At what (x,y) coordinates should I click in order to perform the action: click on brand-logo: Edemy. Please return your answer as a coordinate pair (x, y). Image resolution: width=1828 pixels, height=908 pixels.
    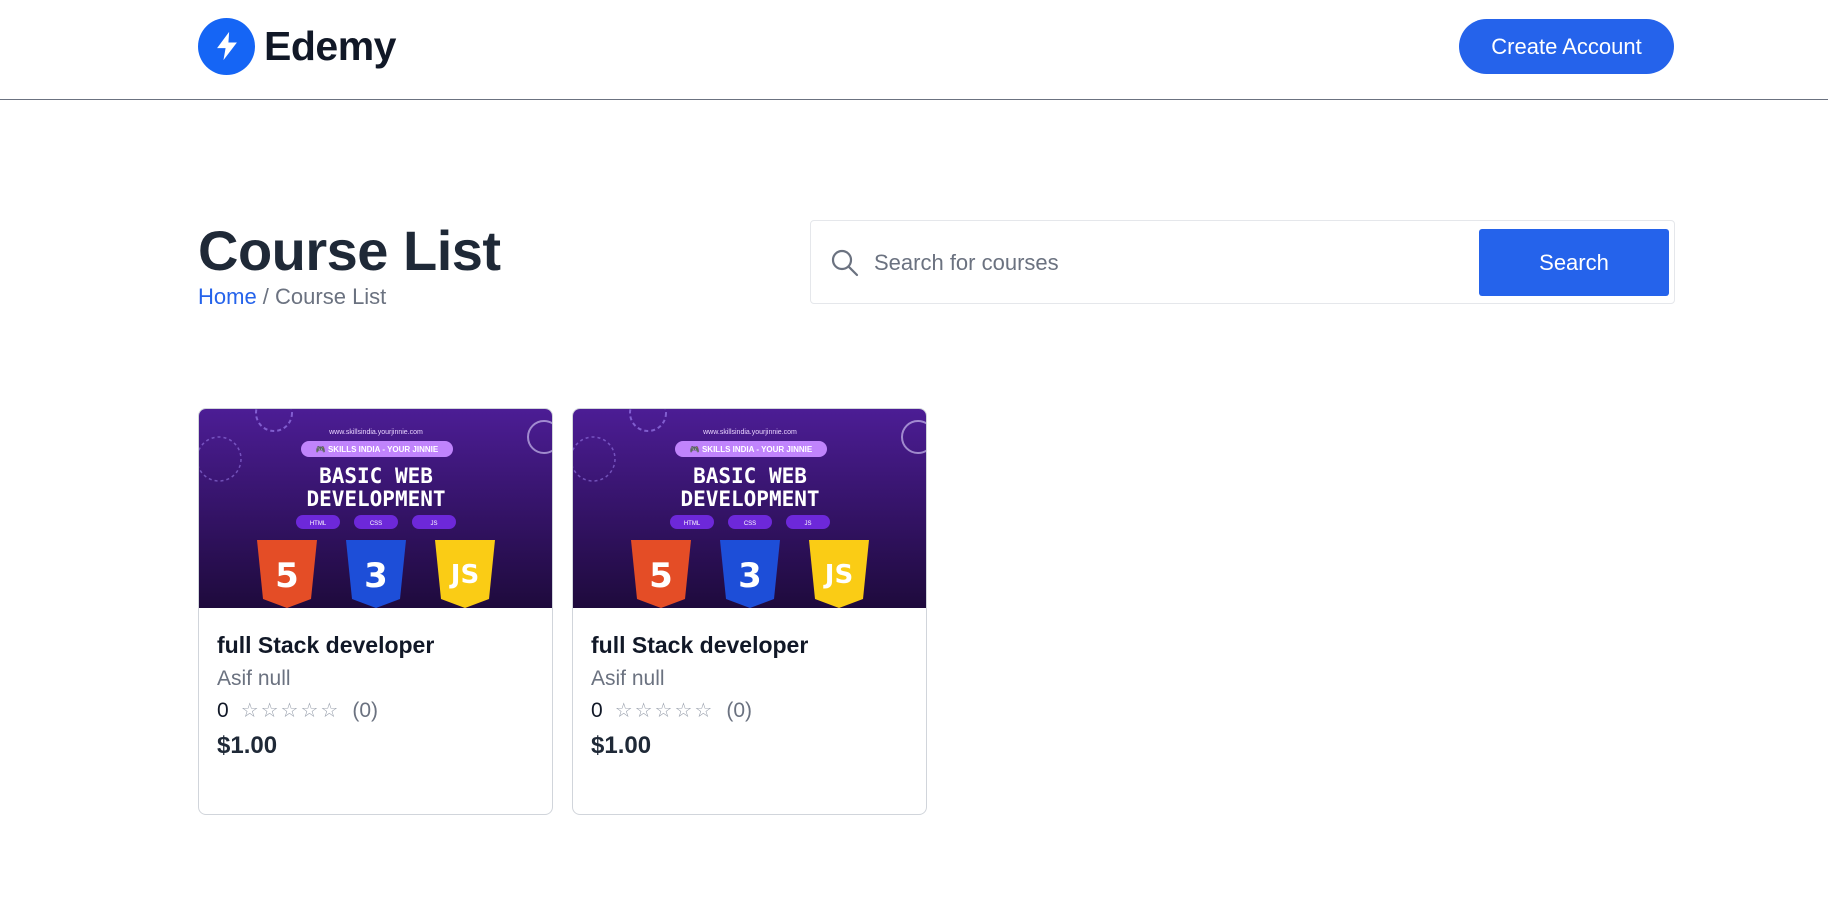
    Looking at the image, I should click on (297, 46).